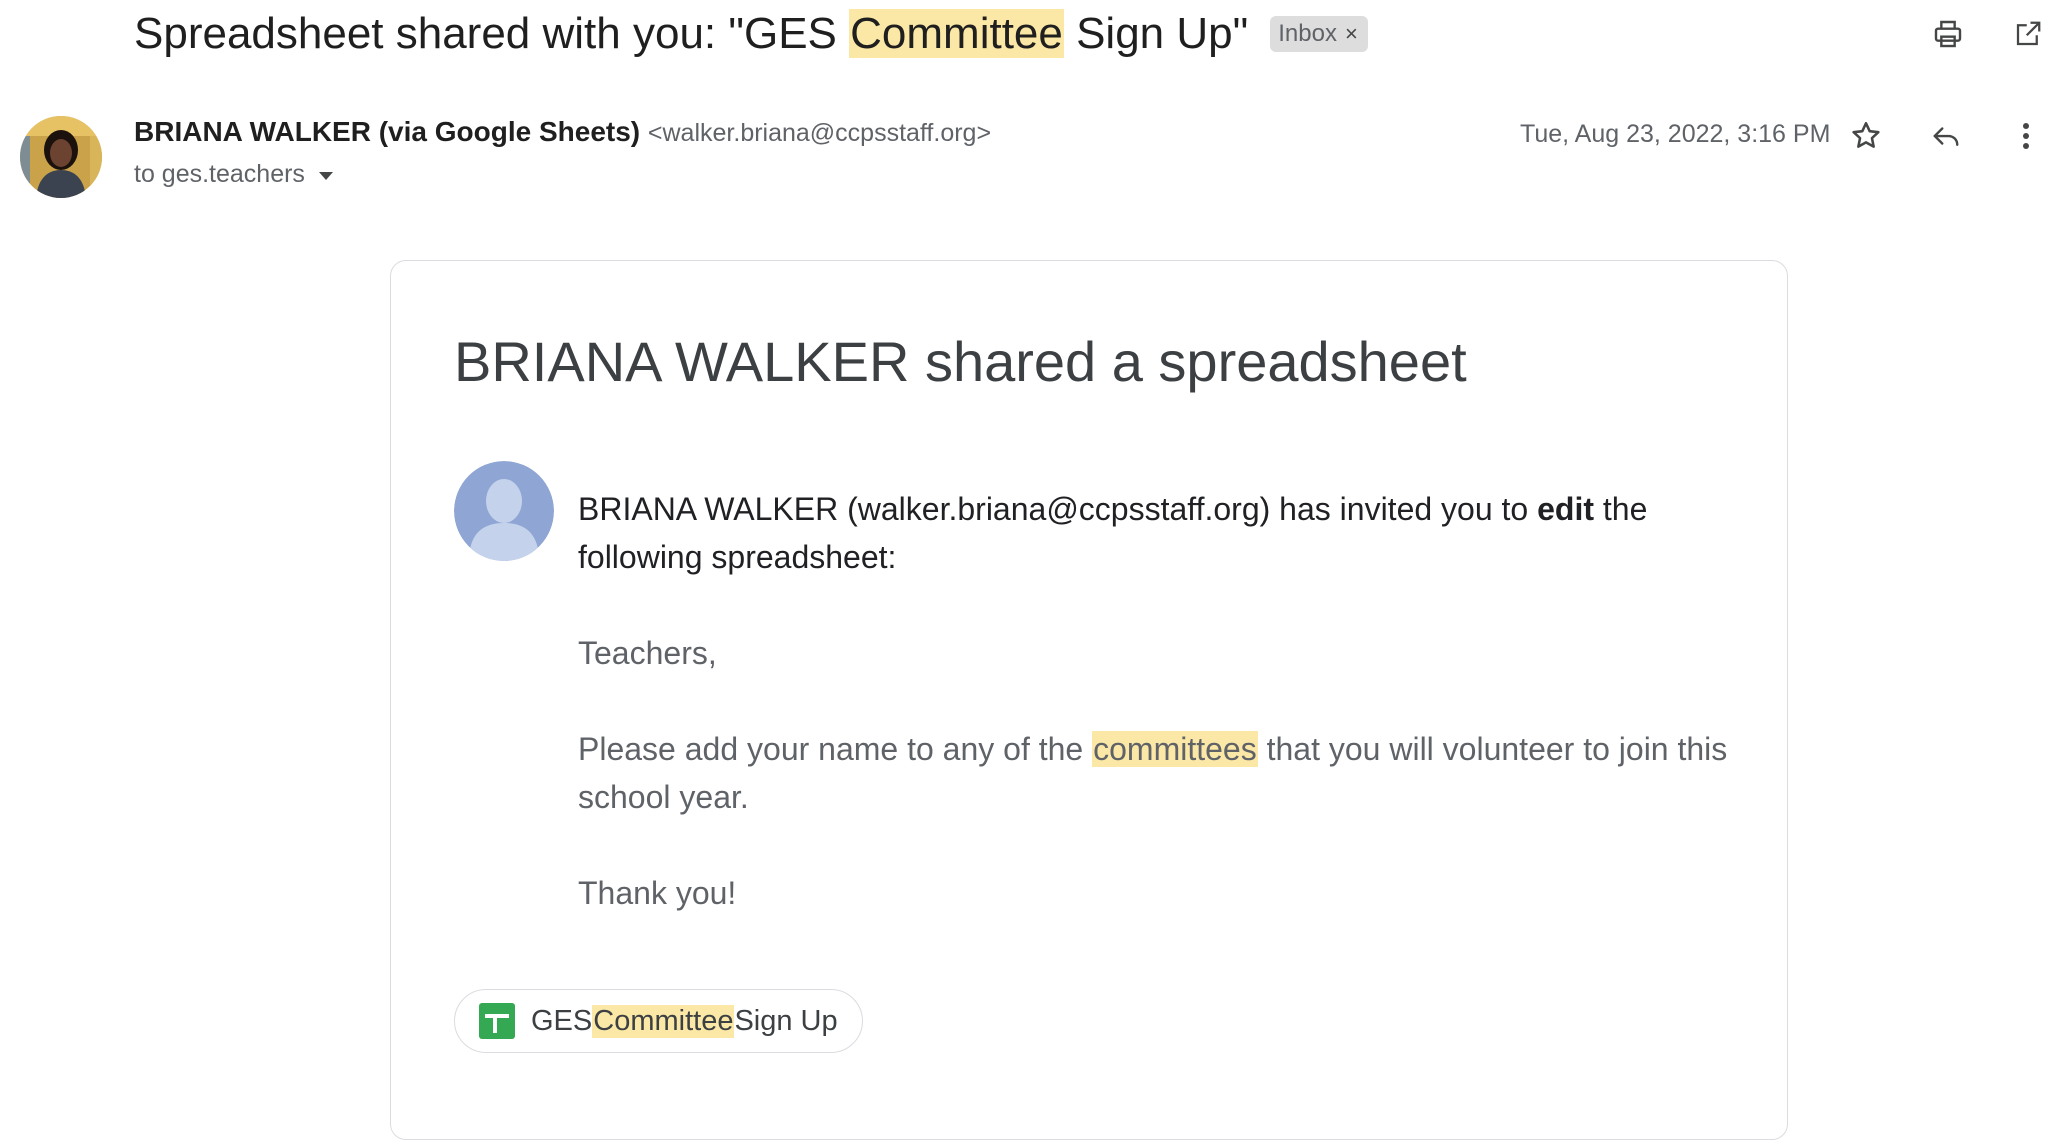 The image size is (2066, 1140). What do you see at coordinates (1351, 34) in the screenshot?
I see `remove-label-icon: ×` at bounding box center [1351, 34].